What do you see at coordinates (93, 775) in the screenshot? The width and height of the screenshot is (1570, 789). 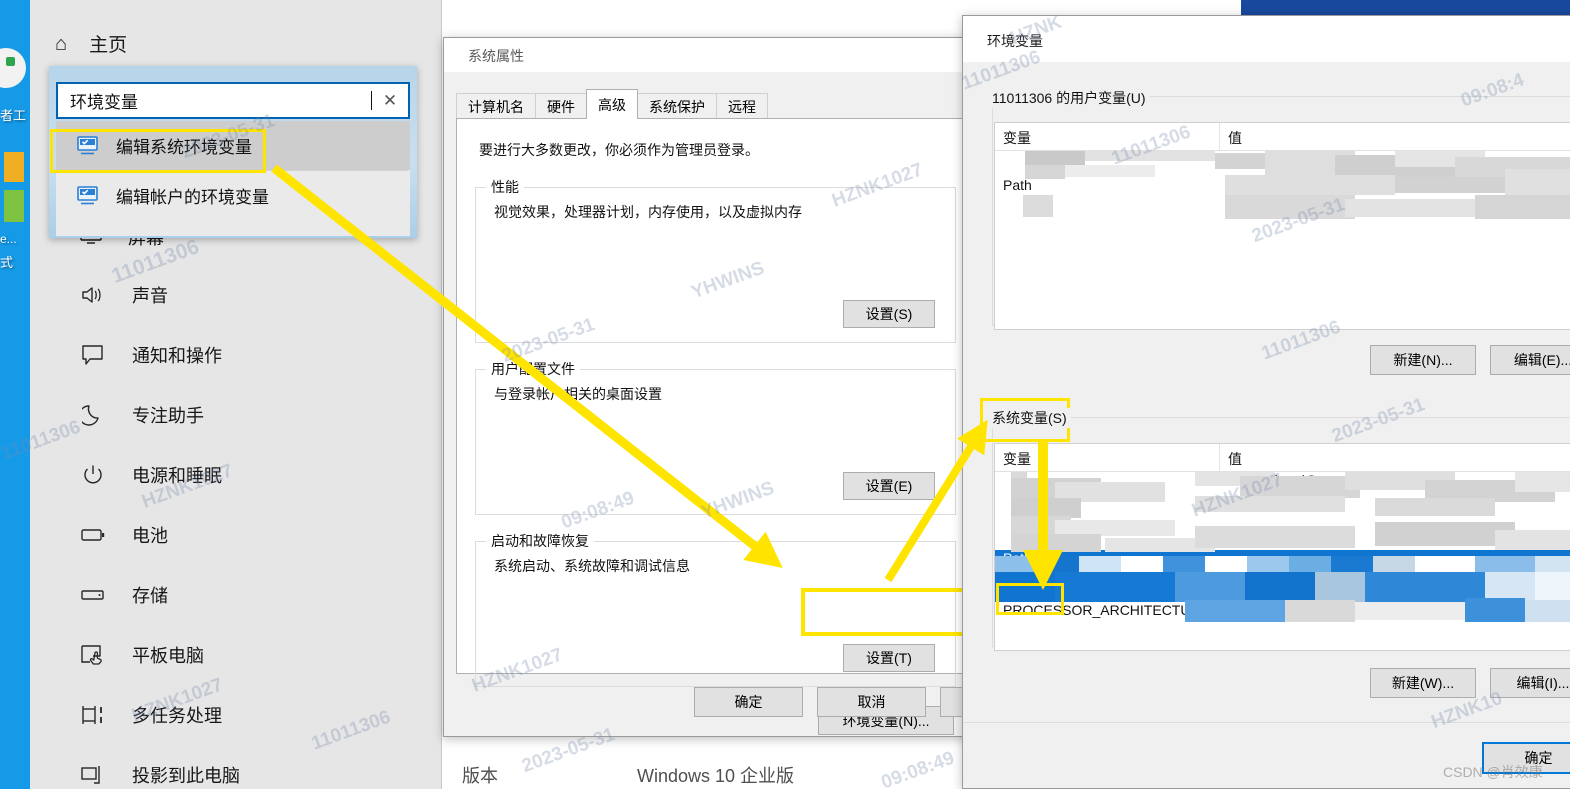 I see `projecting-icon` at bounding box center [93, 775].